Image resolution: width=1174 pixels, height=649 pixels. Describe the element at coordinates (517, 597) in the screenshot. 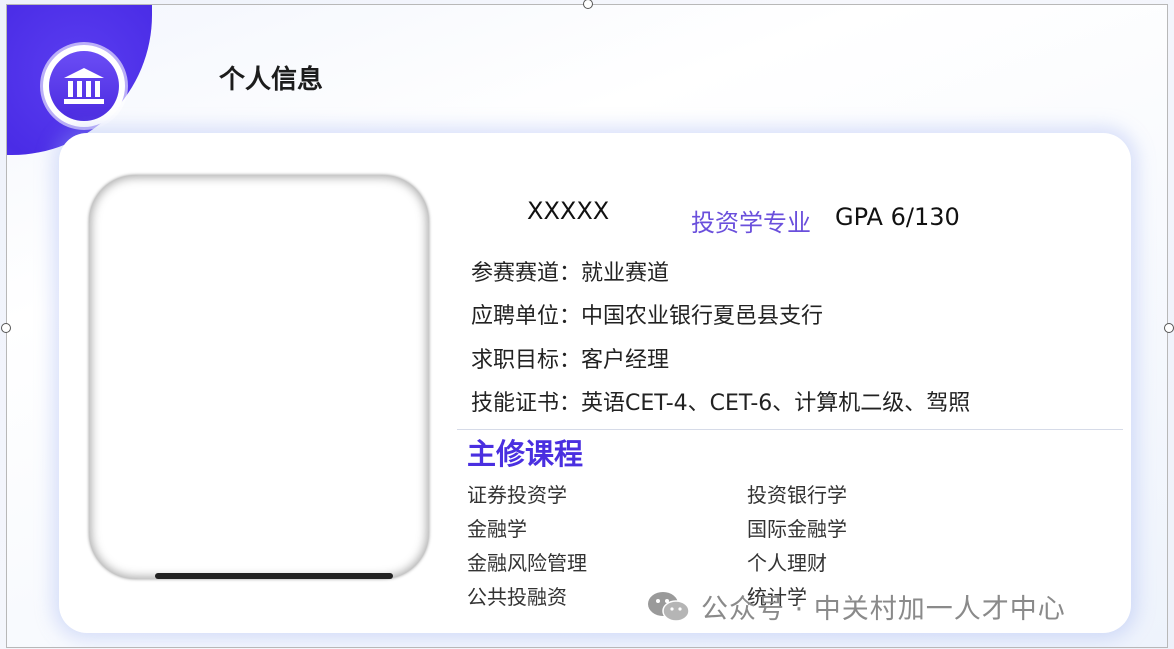

I see `course-item: 公共投融资` at that location.